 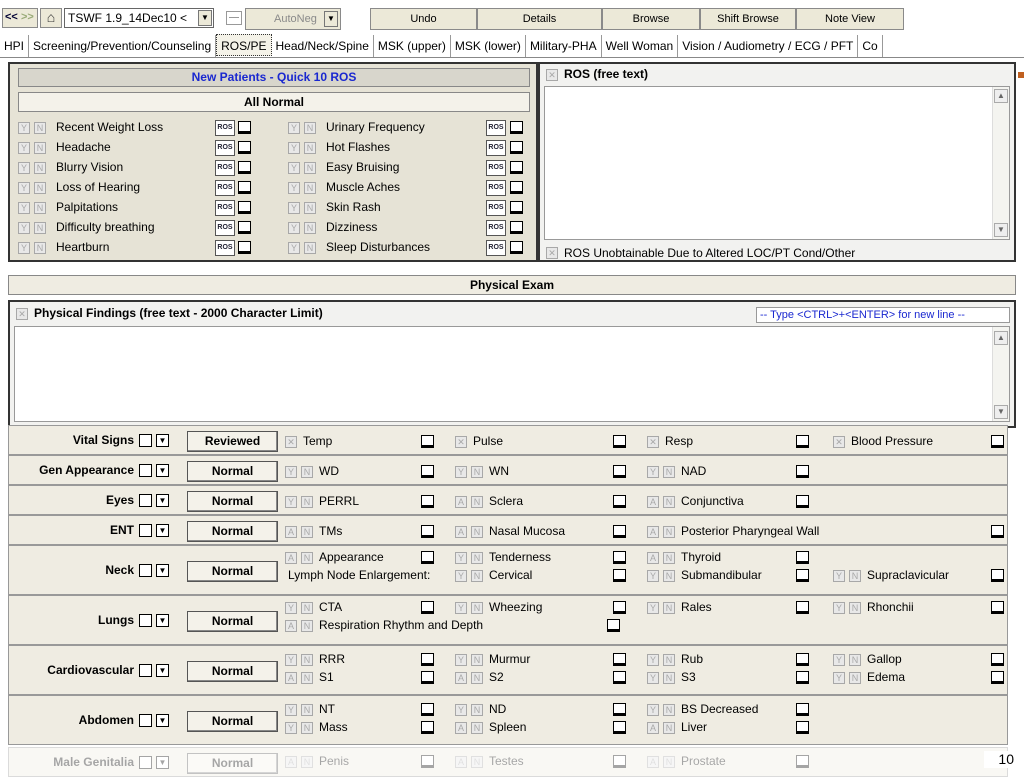 I want to click on shift-browse-button: Shift Browse, so click(x=748, y=19).